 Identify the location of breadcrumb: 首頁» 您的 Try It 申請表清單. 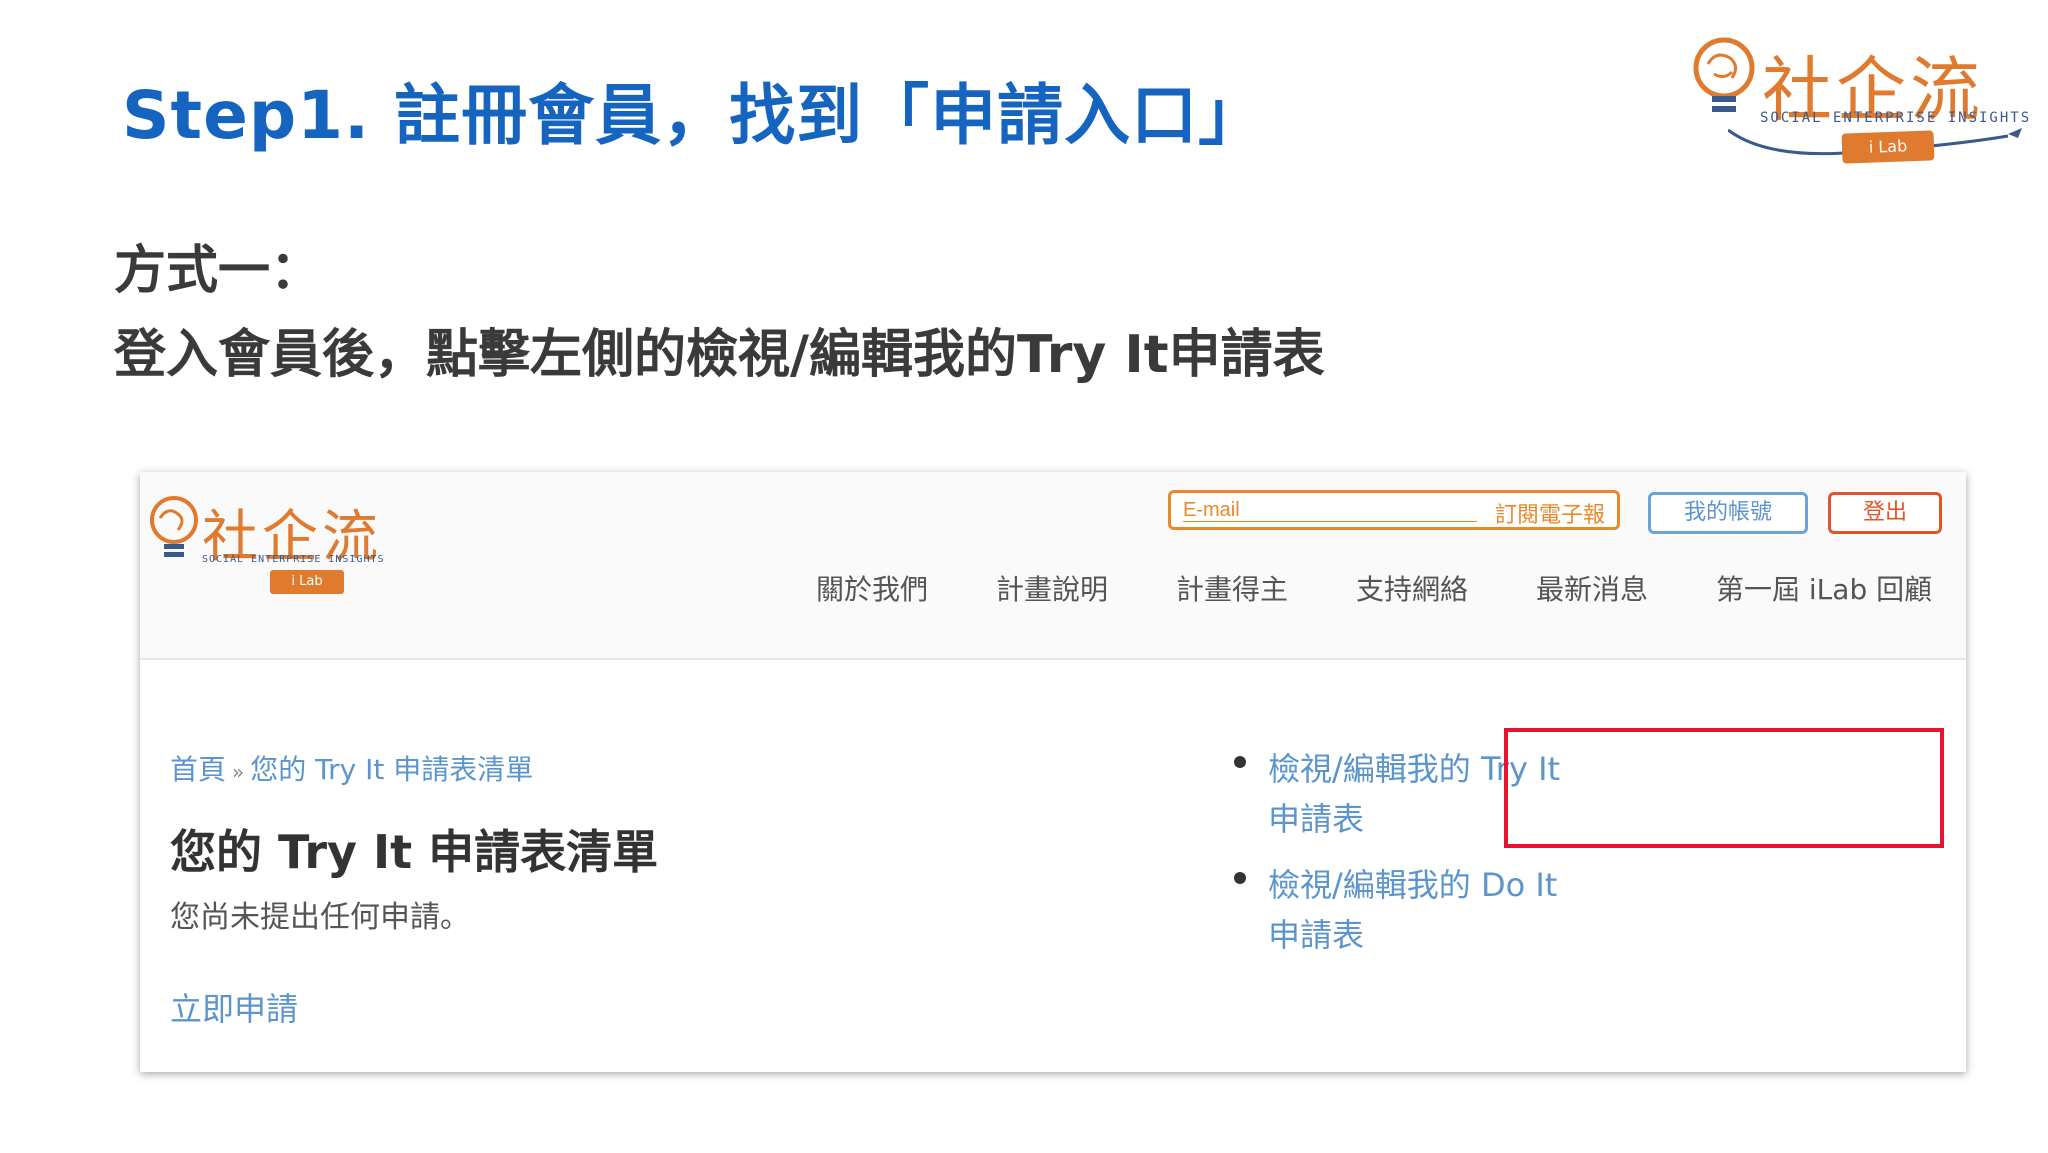
(351, 768).